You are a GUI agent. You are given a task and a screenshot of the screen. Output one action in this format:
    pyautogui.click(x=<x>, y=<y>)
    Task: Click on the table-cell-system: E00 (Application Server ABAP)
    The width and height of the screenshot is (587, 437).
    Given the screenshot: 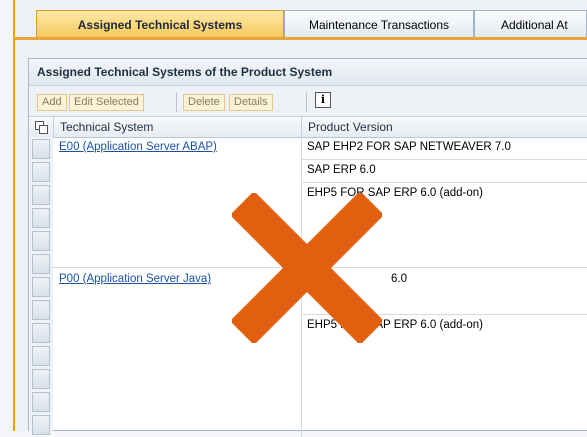 What is the action you would take?
    pyautogui.click(x=177, y=147)
    